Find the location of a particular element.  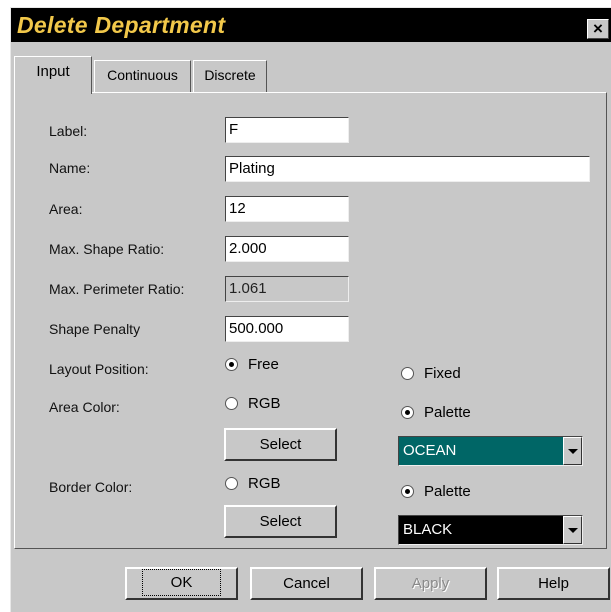

tab-discrete-label: Discrete is located at coordinates (230, 75).